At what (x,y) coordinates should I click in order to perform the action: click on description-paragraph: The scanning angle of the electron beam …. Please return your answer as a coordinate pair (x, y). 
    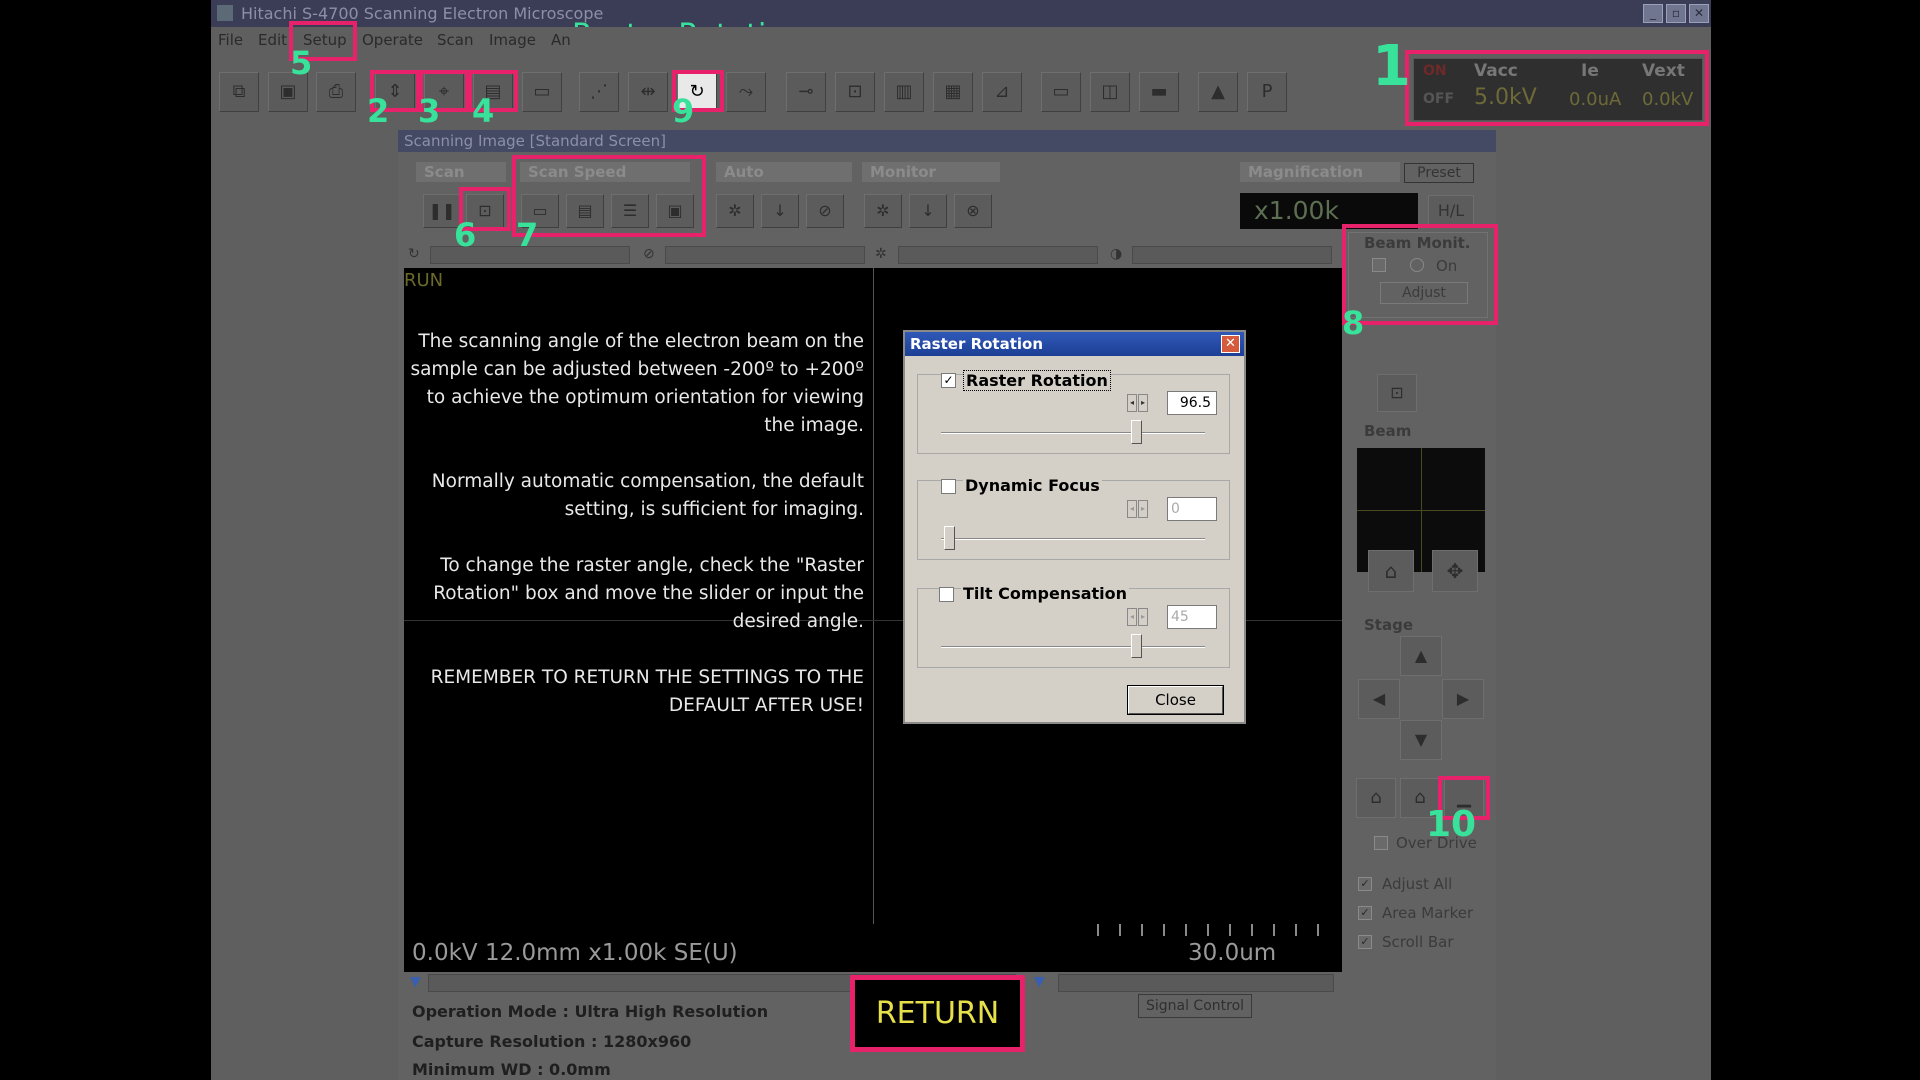
    Looking at the image, I should click on (637, 383).